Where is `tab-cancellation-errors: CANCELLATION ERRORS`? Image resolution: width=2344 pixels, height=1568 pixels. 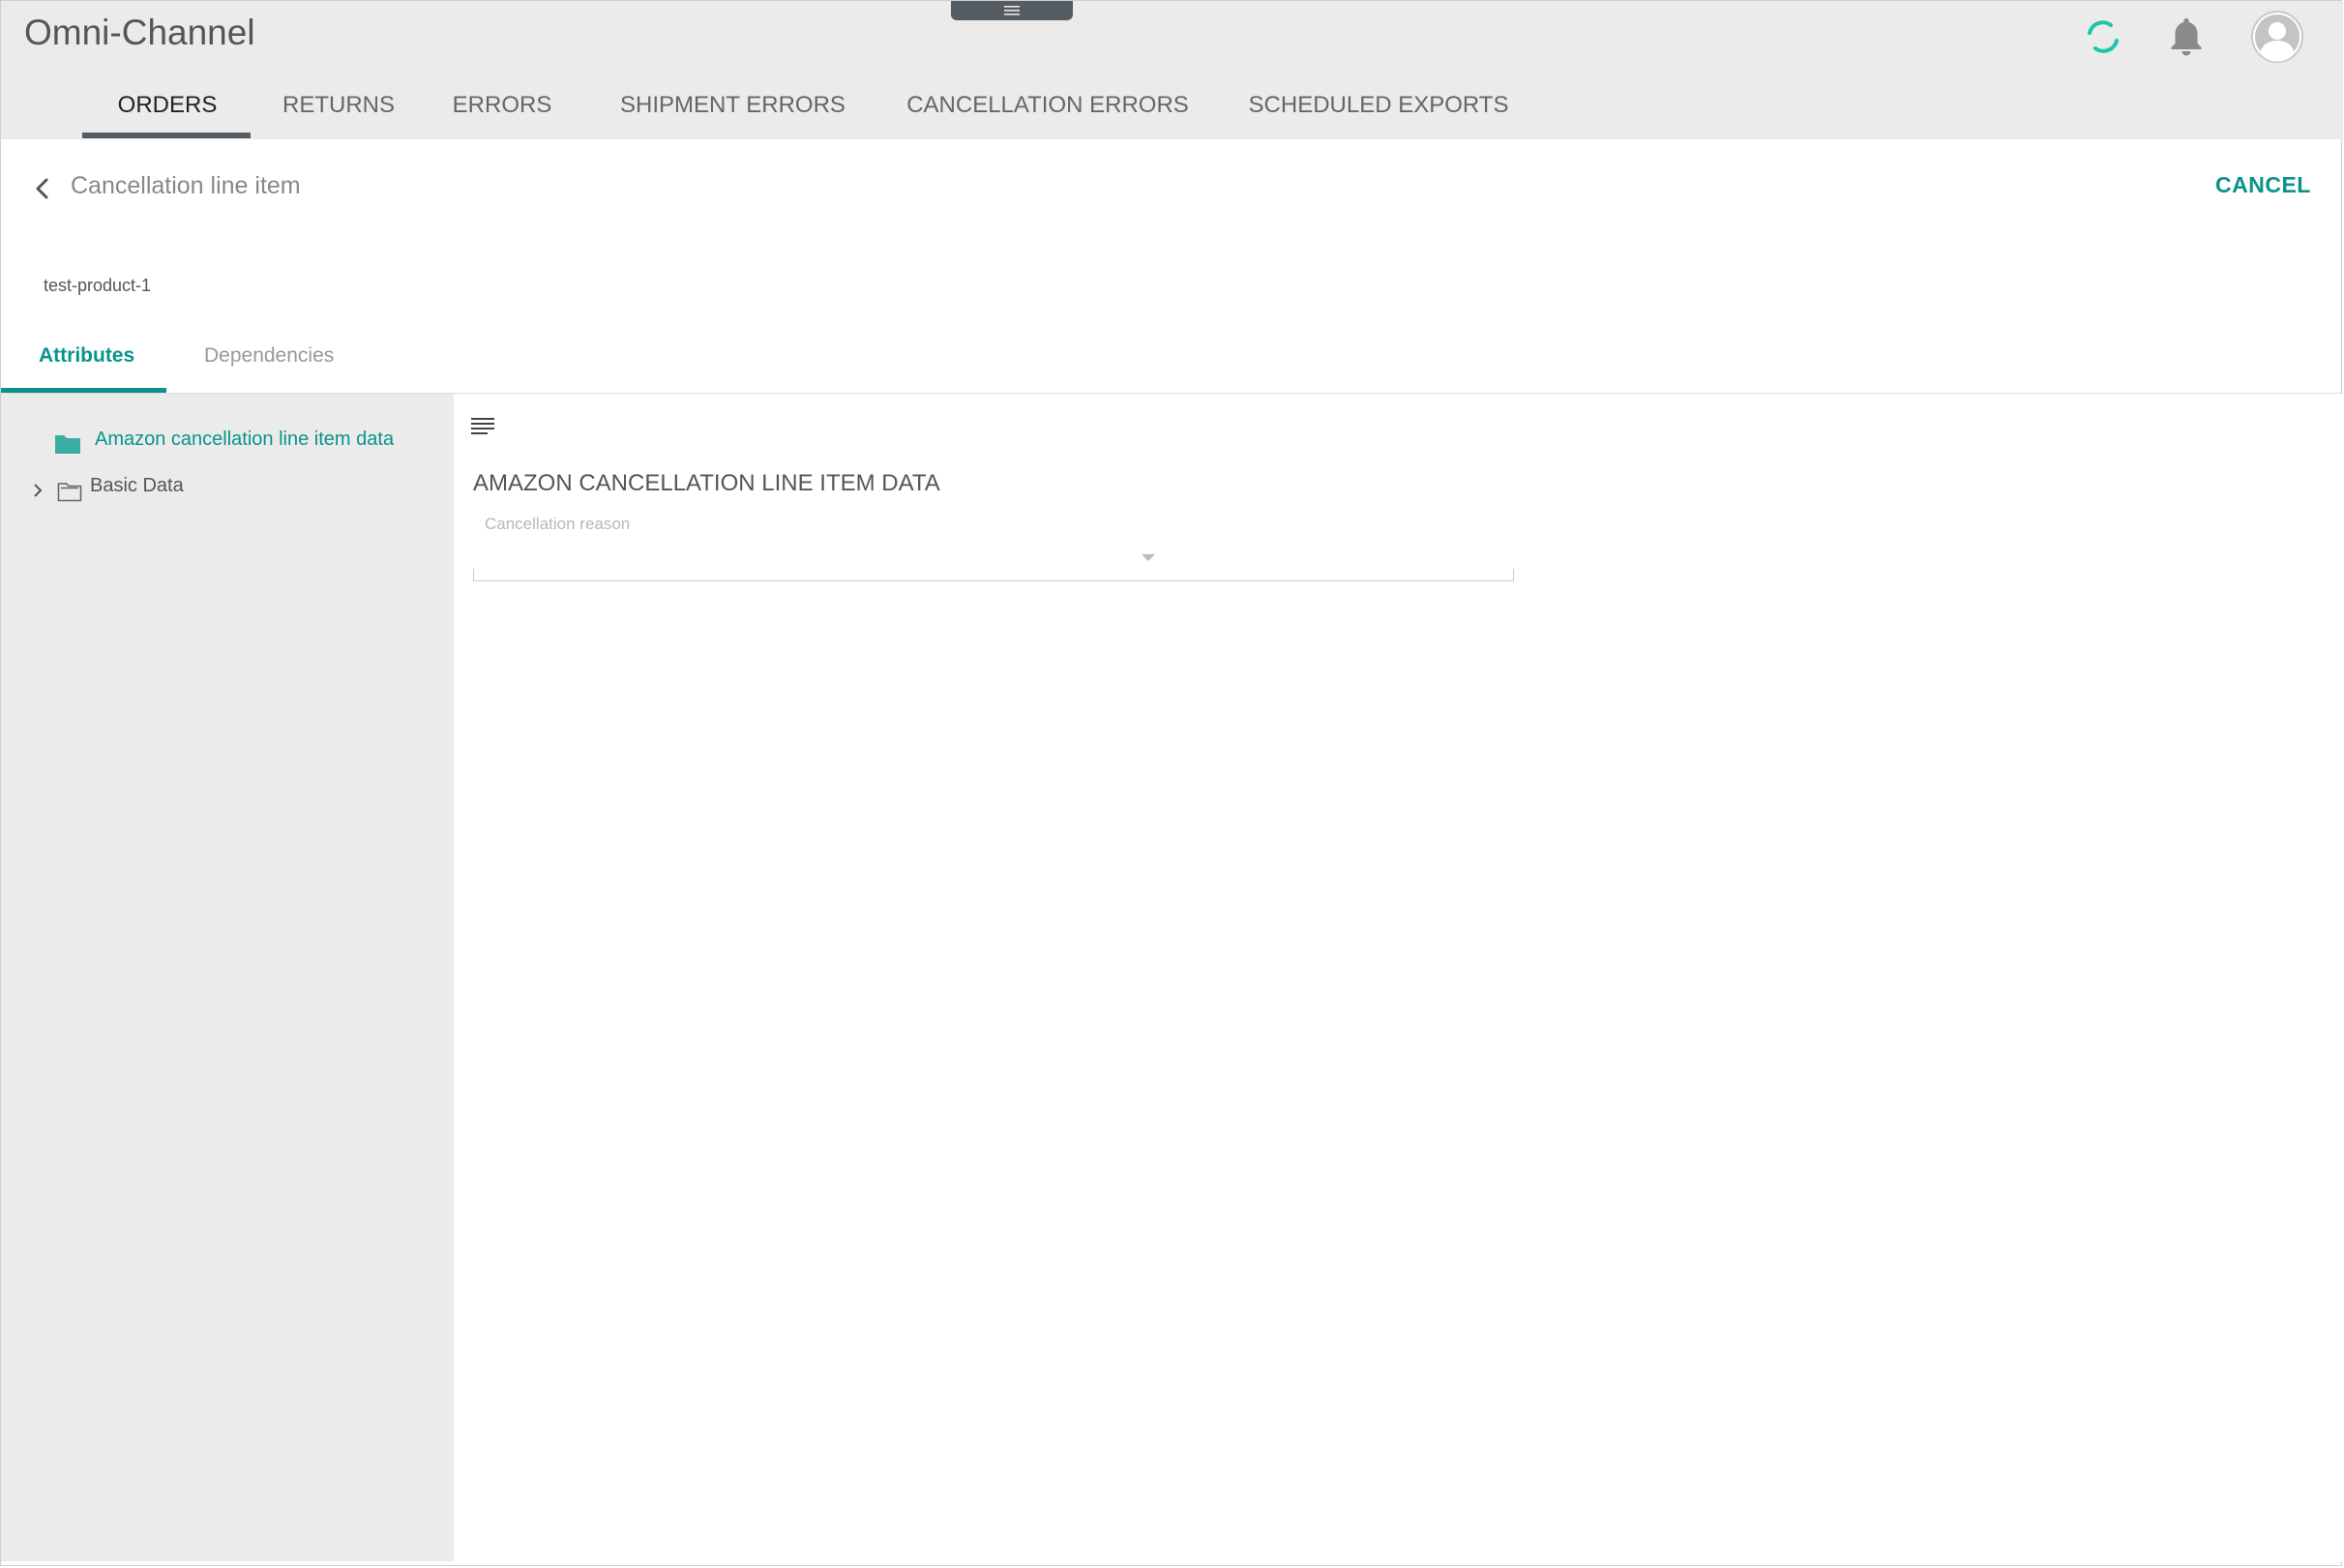 tab-cancellation-errors: CANCELLATION ERRORS is located at coordinates (1048, 111).